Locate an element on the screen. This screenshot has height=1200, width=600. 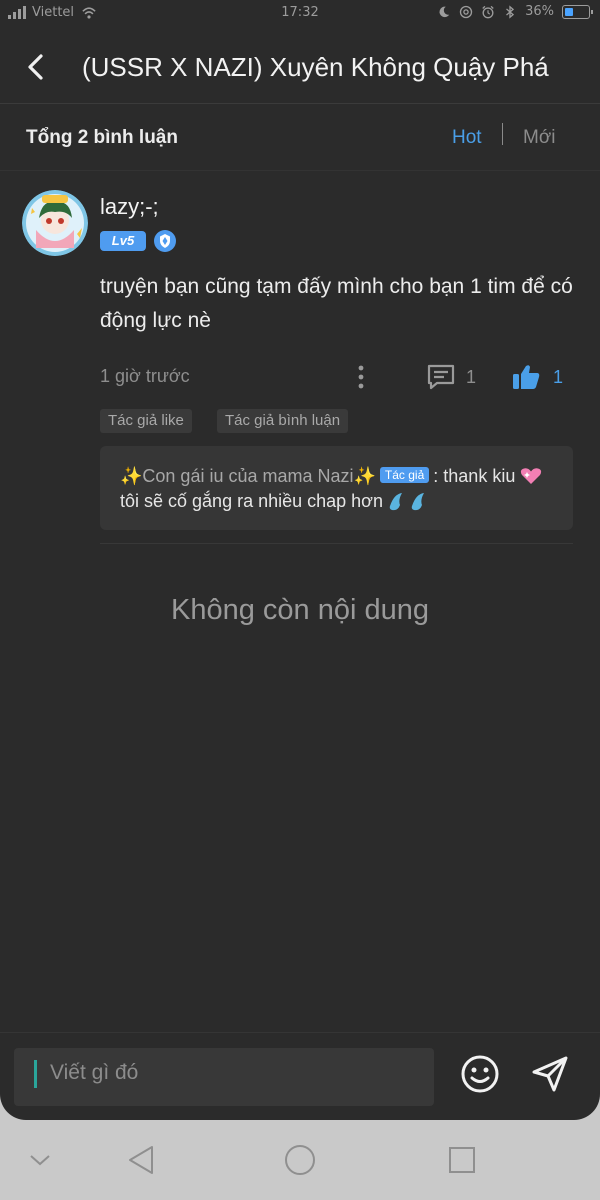
back-button is located at coordinates (37, 67).